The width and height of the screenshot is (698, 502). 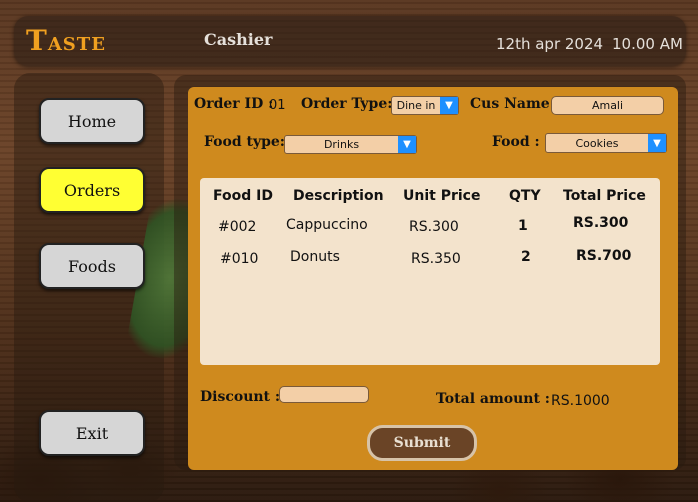 What do you see at coordinates (550, 44) in the screenshot?
I see `current-date: 12th apr 2024` at bounding box center [550, 44].